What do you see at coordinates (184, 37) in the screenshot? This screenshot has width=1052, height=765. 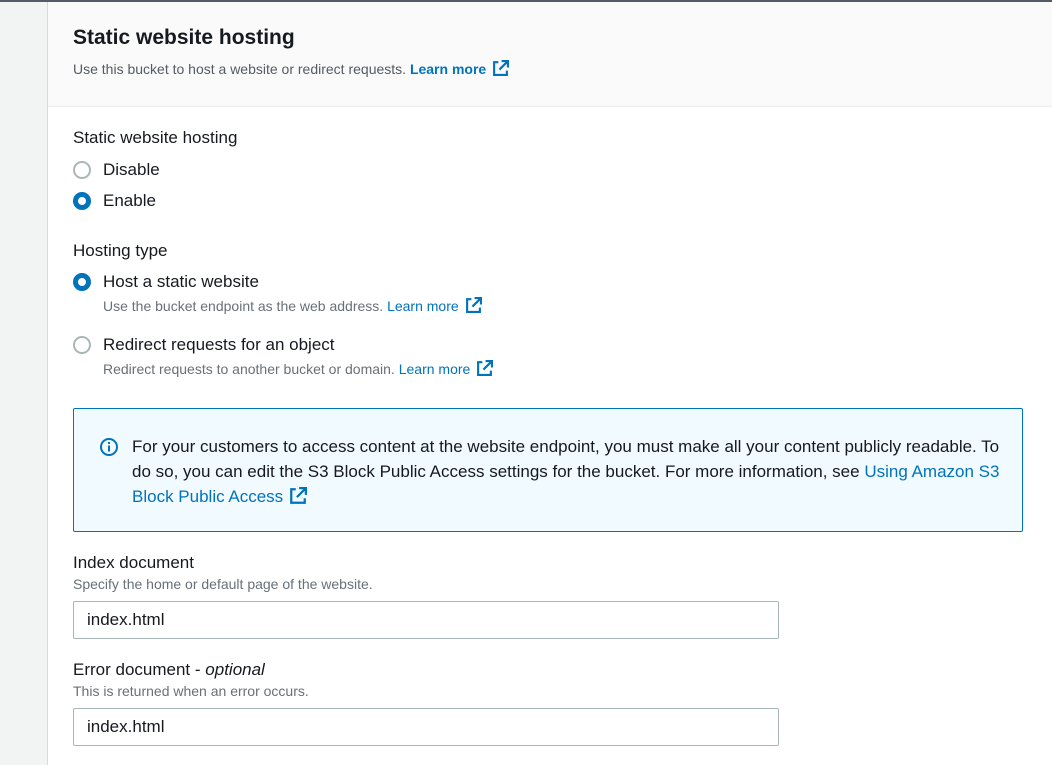 I see `panel-title: Static website hosting` at bounding box center [184, 37].